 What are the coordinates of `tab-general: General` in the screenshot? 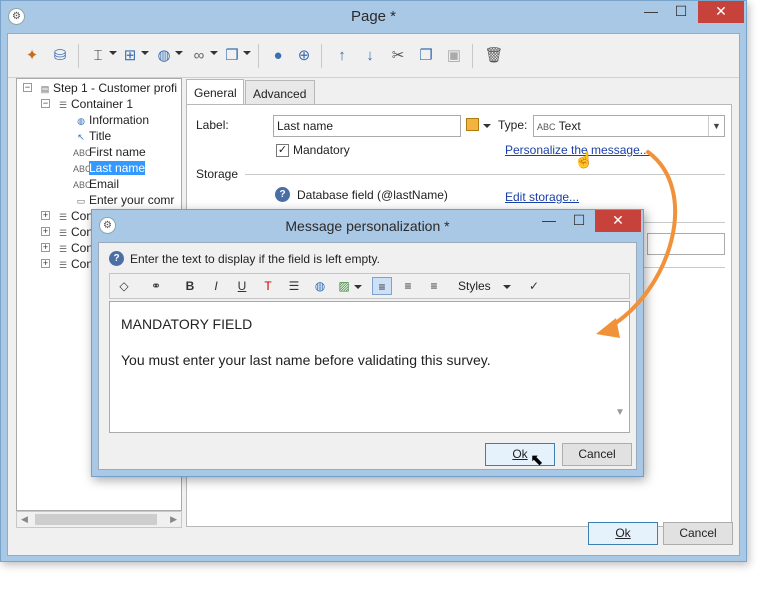 It's located at (215, 92).